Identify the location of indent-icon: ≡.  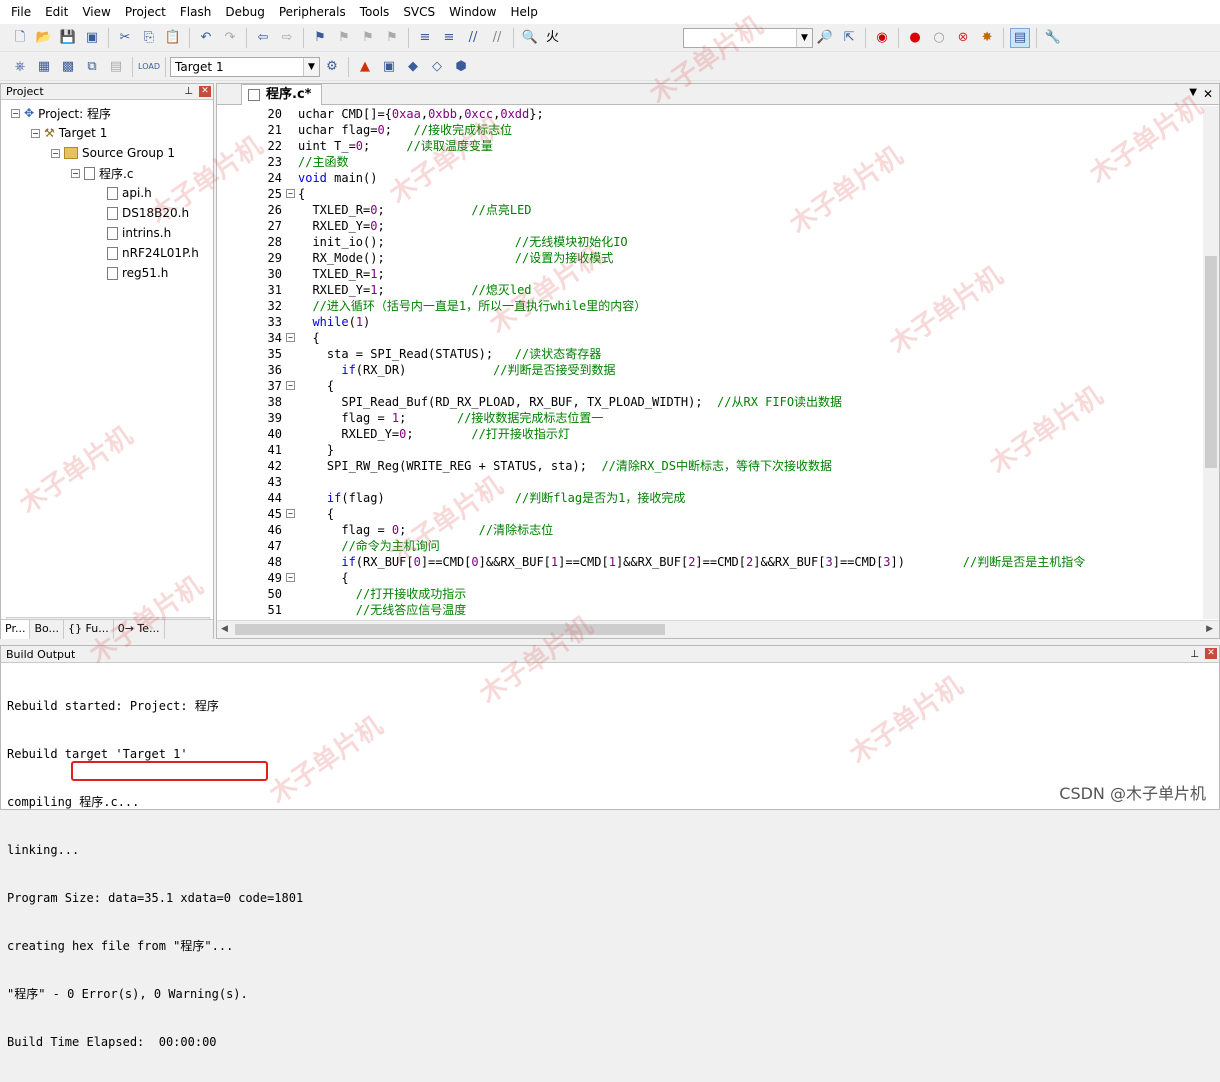
(425, 38).